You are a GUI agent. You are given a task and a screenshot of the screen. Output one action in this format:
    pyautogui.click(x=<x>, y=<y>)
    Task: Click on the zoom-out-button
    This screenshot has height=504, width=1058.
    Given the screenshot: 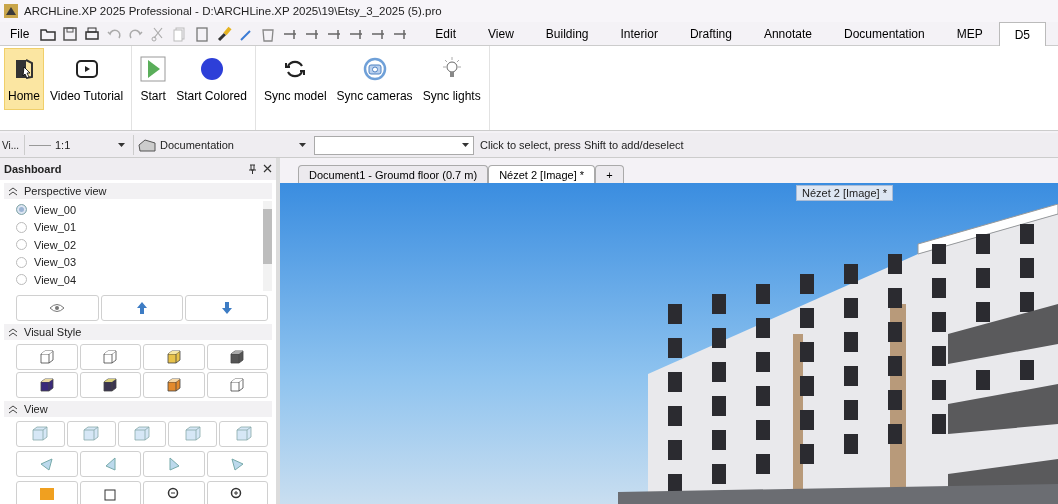 What is the action you would take?
    pyautogui.click(x=174, y=492)
    